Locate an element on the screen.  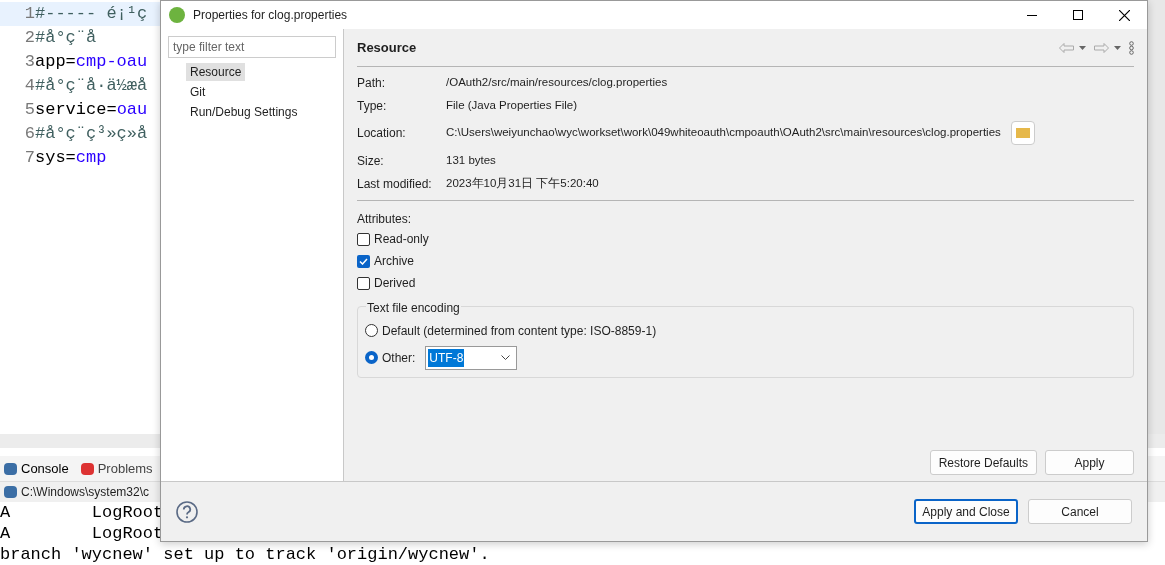
line-number: 3 is located at coordinates (29, 62).